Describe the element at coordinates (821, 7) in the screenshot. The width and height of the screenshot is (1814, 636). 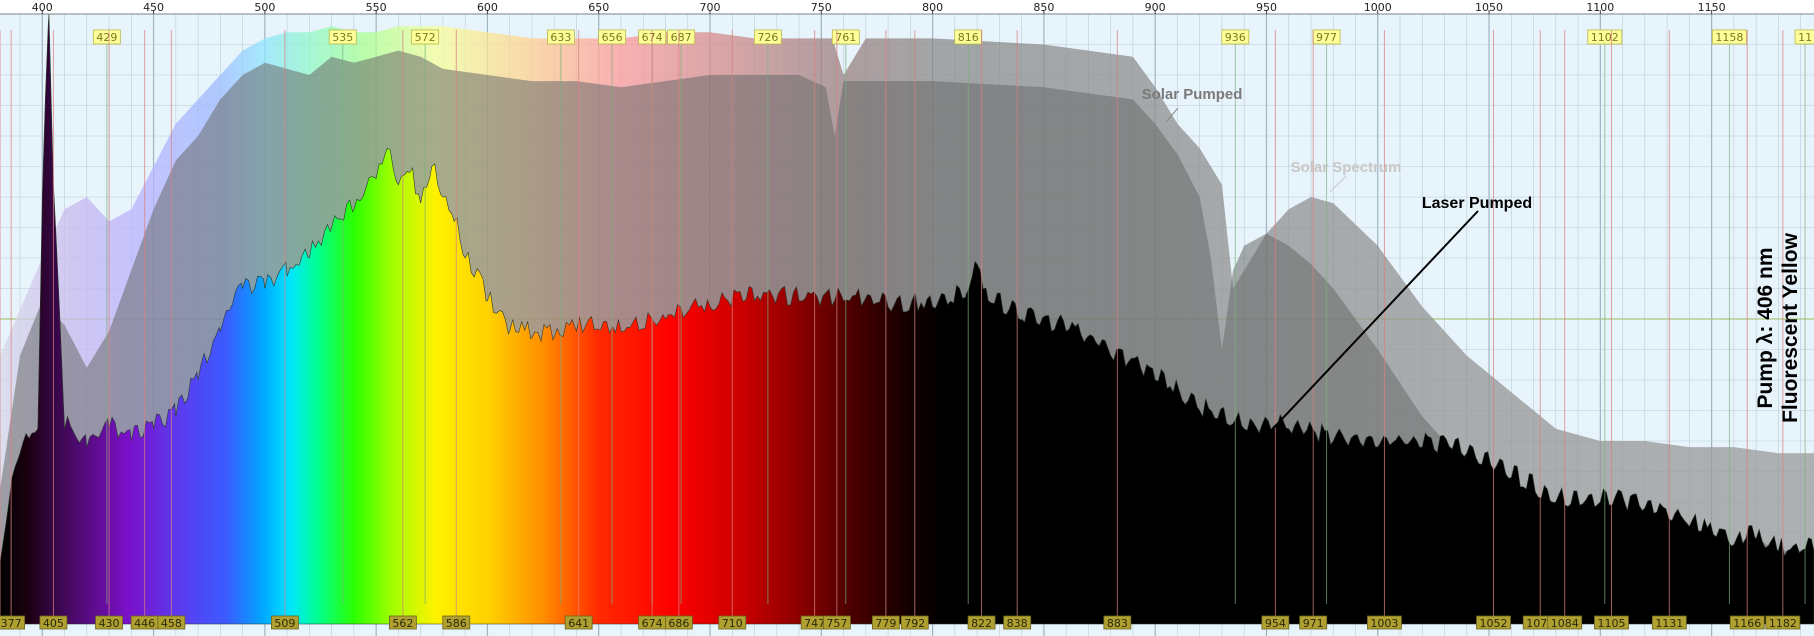
I see `x-tick-label: 750` at that location.